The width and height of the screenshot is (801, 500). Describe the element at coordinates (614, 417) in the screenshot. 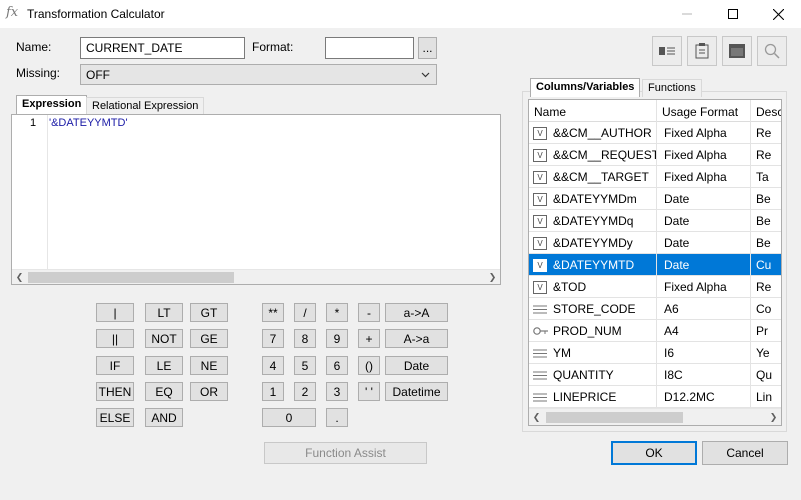

I see `grid-scroll-thumb` at that location.